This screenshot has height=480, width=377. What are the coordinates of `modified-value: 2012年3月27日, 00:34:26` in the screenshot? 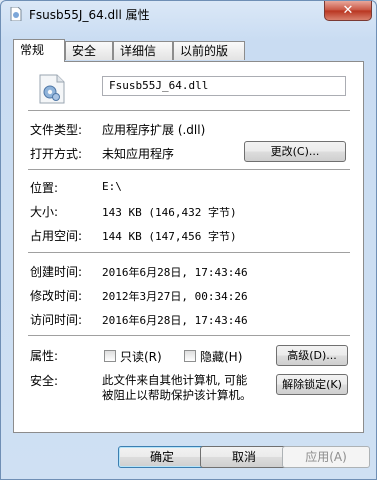 It's located at (175, 296).